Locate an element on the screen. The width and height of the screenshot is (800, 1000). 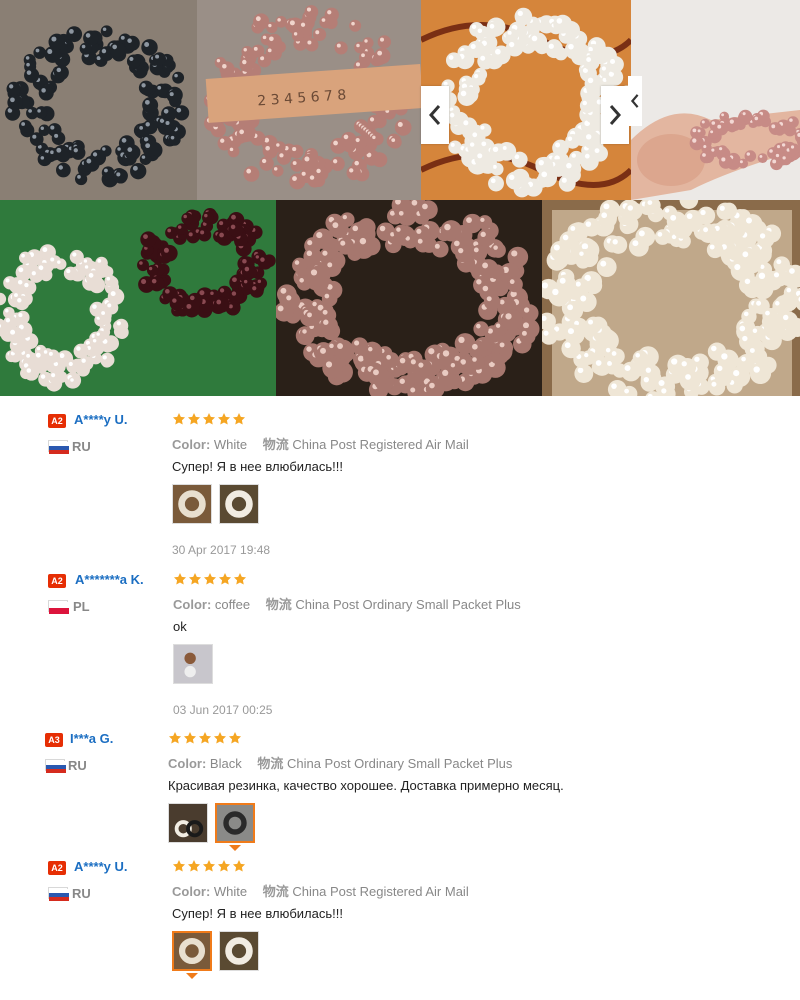
buyer-level-badge: A3 is located at coordinates (54, 740).